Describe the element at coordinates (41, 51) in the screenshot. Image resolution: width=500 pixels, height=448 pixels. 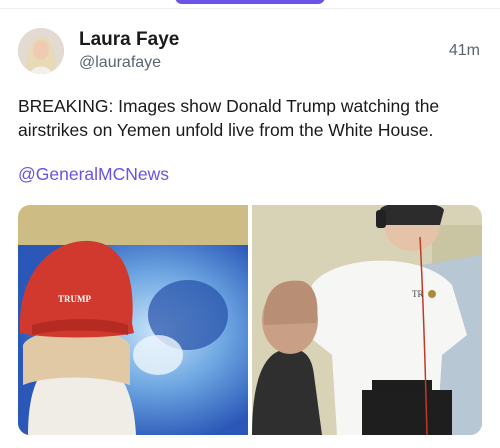
I see `avatar` at that location.